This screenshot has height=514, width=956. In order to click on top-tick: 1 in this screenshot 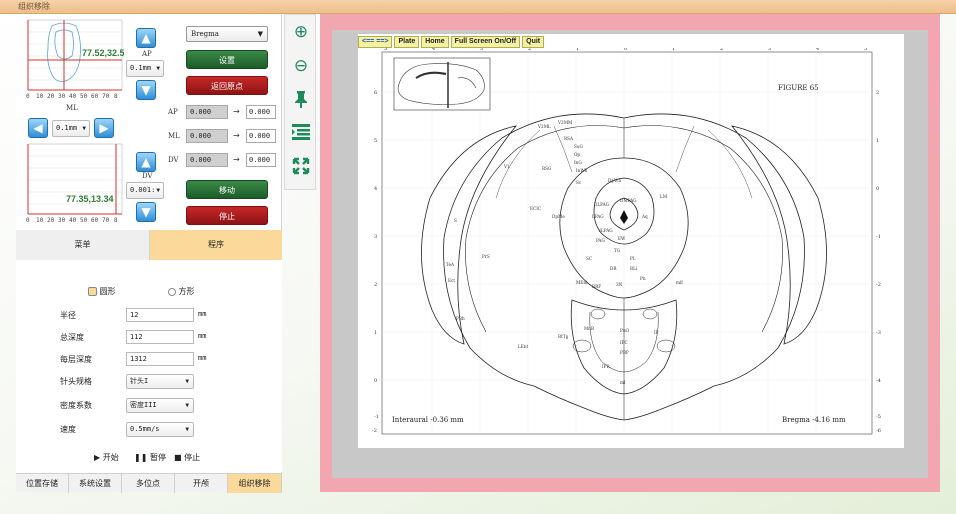, I will do `click(577, 50)`.